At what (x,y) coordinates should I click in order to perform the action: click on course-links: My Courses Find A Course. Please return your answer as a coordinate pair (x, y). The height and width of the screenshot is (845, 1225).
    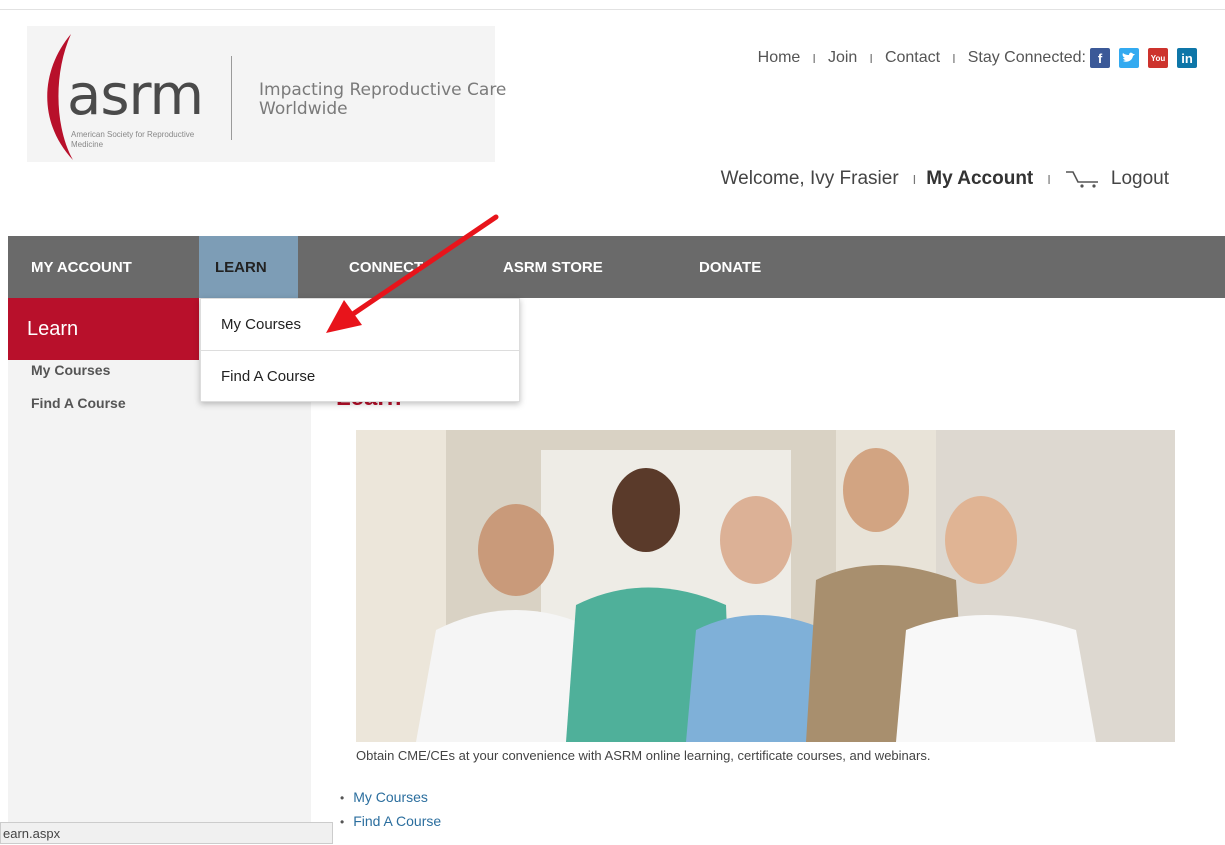
    Looking at the image, I should click on (390, 810).